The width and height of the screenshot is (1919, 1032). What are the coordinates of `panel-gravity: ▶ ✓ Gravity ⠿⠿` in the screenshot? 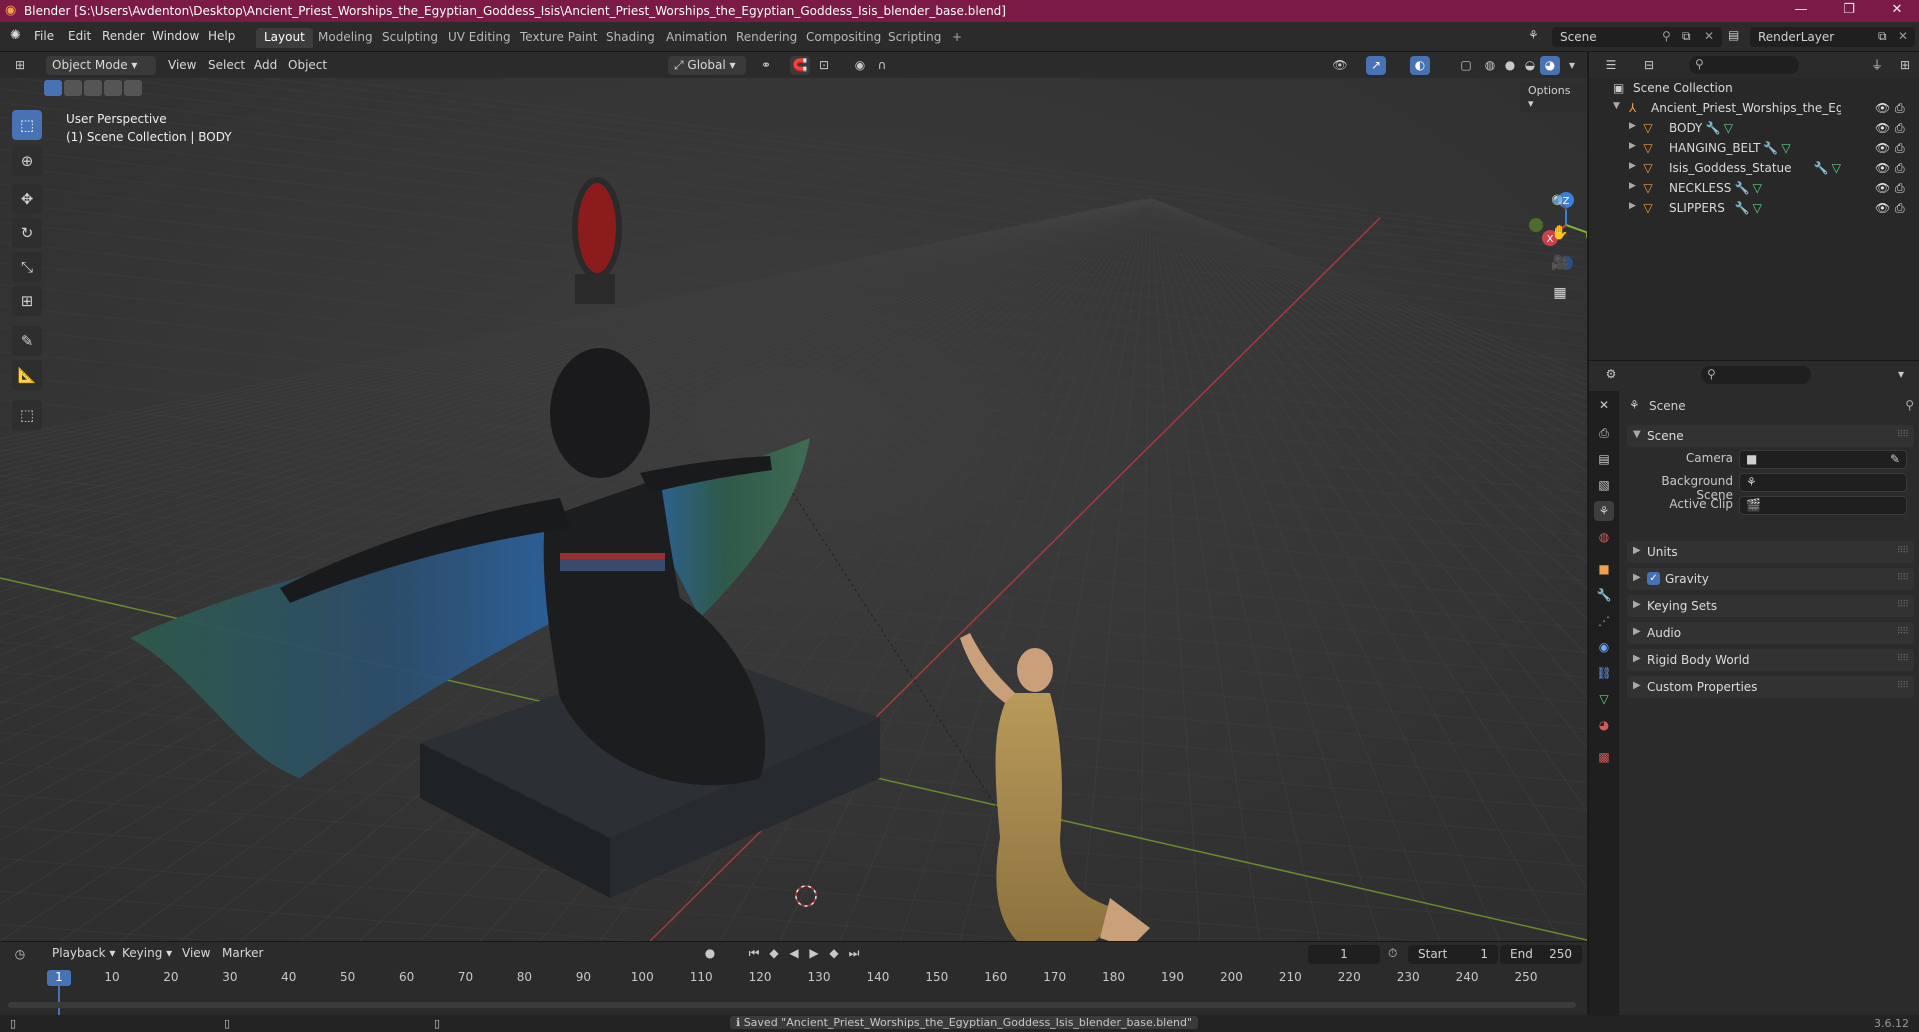 It's located at (1770, 579).